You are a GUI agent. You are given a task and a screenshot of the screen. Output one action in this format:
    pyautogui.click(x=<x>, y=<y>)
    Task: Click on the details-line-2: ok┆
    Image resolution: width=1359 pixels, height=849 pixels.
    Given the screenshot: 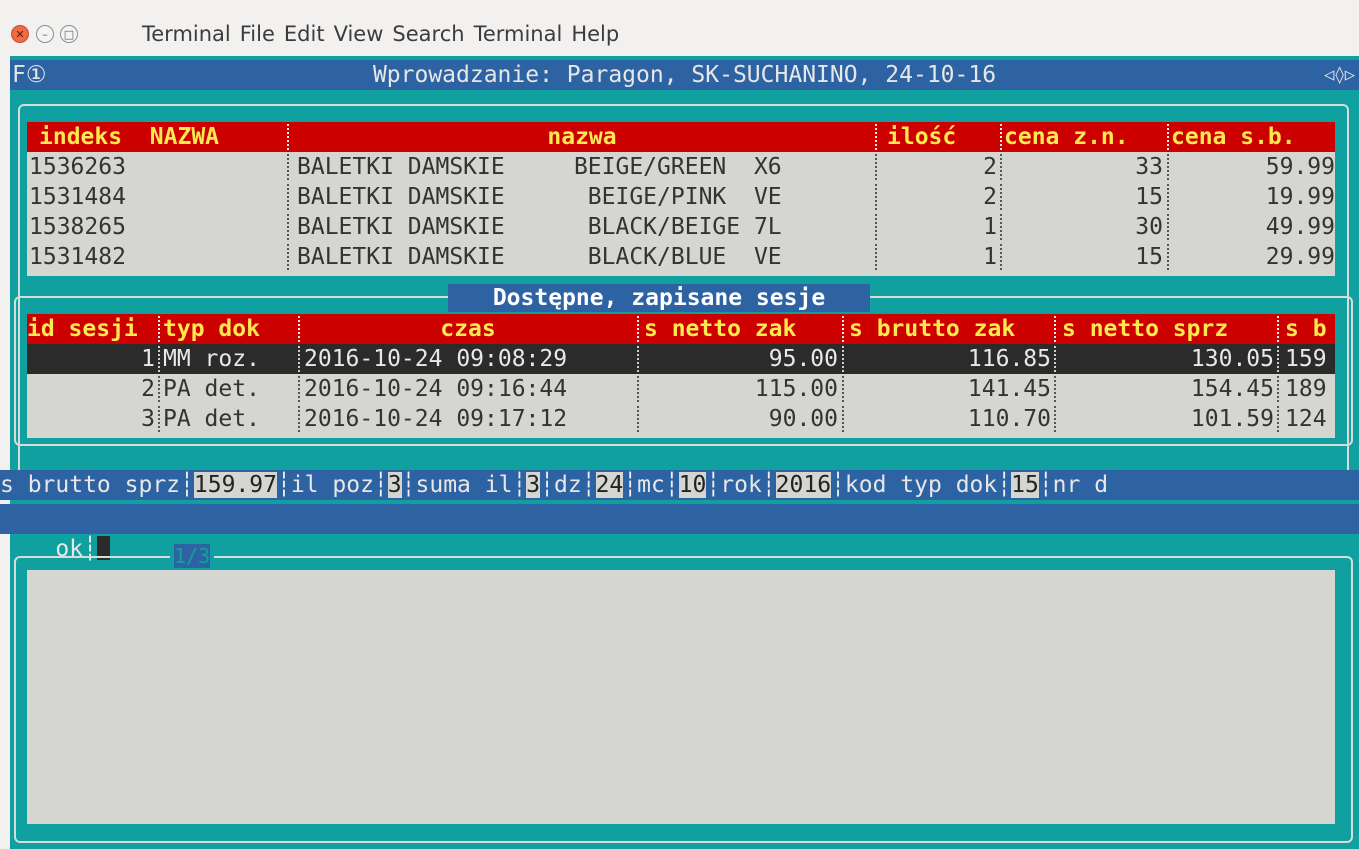 What is the action you would take?
    pyautogui.click(x=679, y=533)
    